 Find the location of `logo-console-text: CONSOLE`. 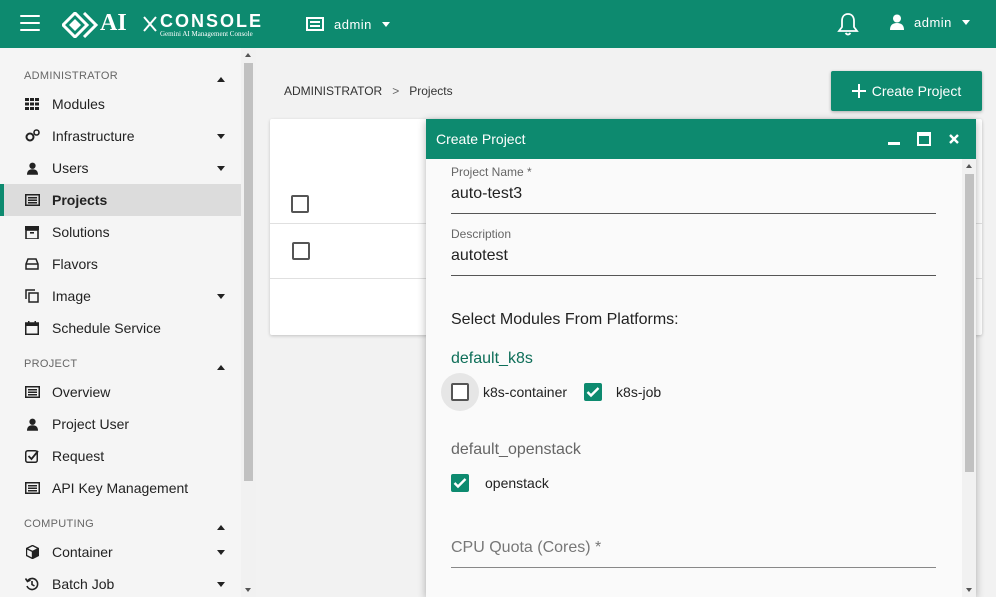

logo-console-text: CONSOLE is located at coordinates (212, 21).